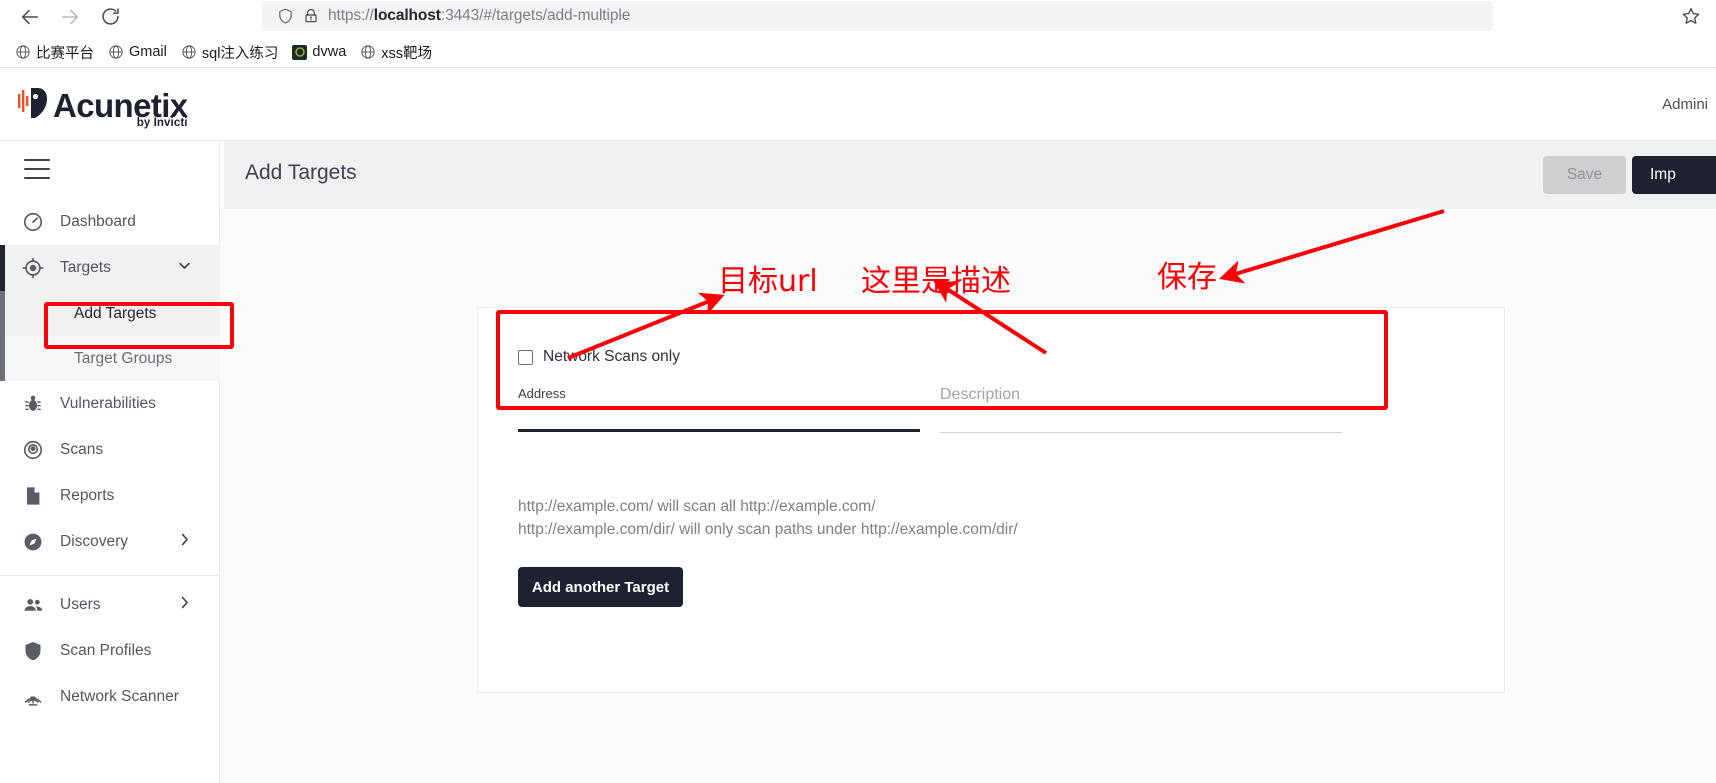  Describe the element at coordinates (37, 404) in the screenshot. I see `bug-icon` at that location.